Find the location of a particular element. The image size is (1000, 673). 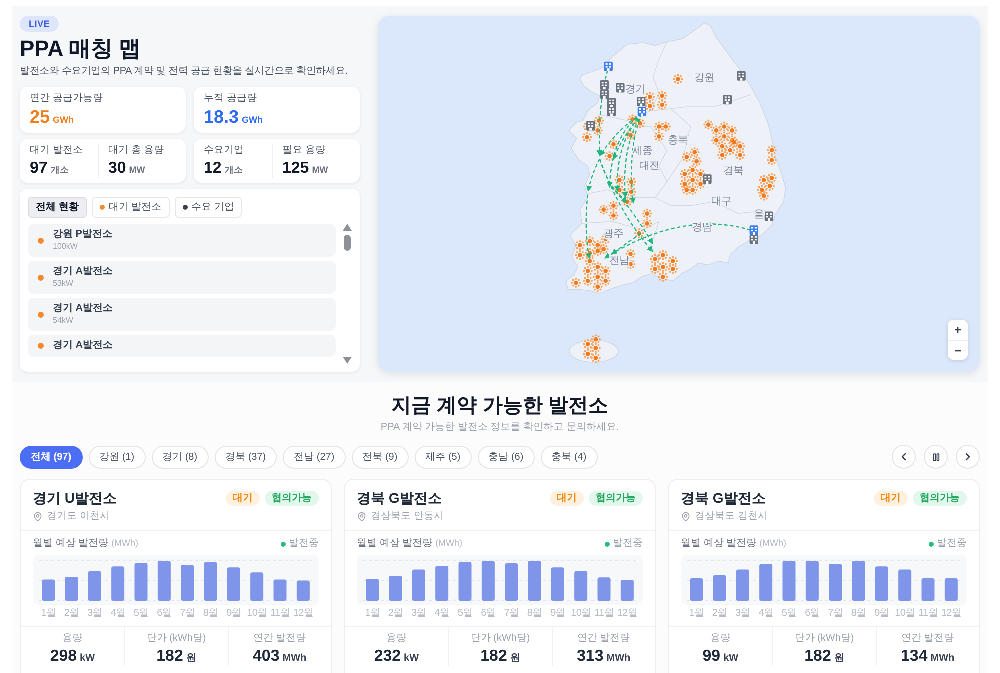

stat-value: 97 is located at coordinates (39, 168).